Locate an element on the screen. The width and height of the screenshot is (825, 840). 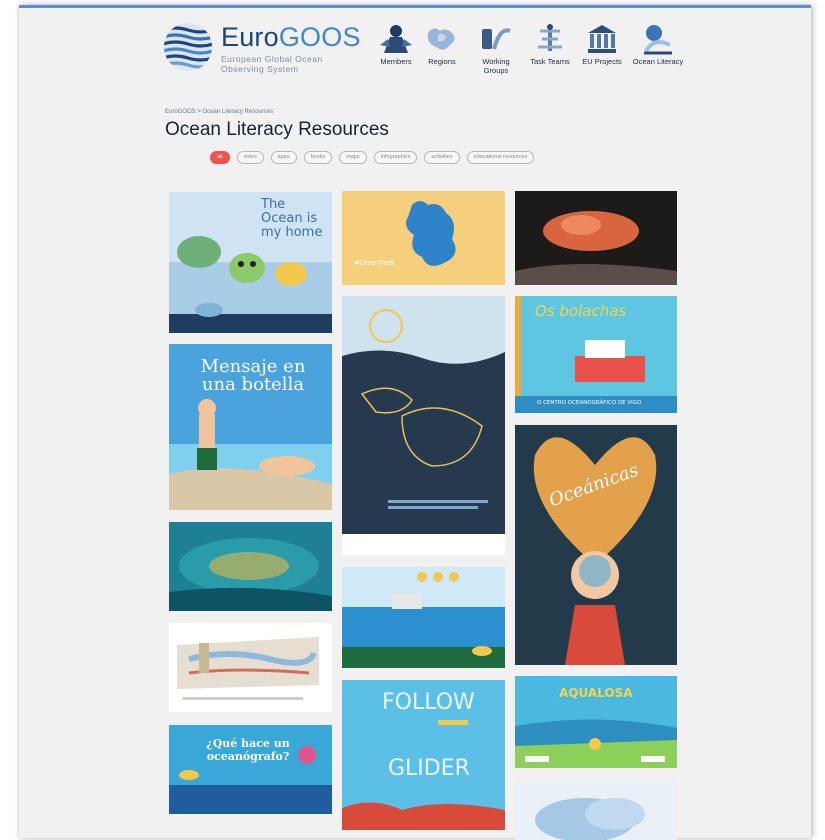
card-title: Os bolachas is located at coordinates (581, 311).